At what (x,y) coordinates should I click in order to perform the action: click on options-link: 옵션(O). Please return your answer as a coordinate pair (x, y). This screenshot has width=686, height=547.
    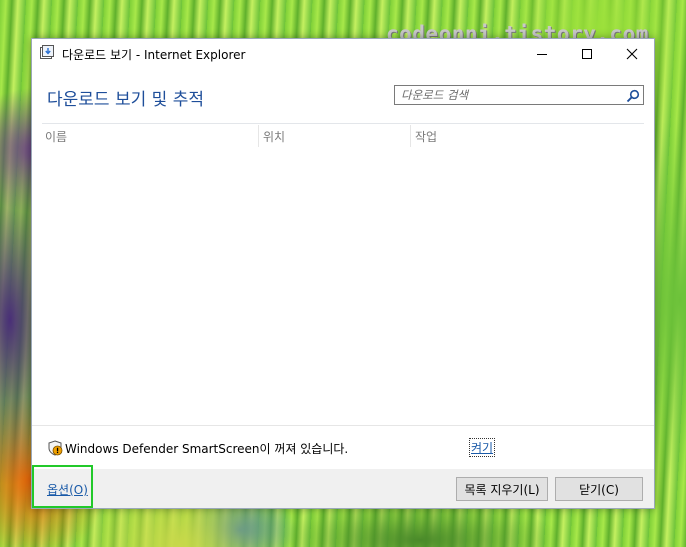
    Looking at the image, I should click on (62, 486).